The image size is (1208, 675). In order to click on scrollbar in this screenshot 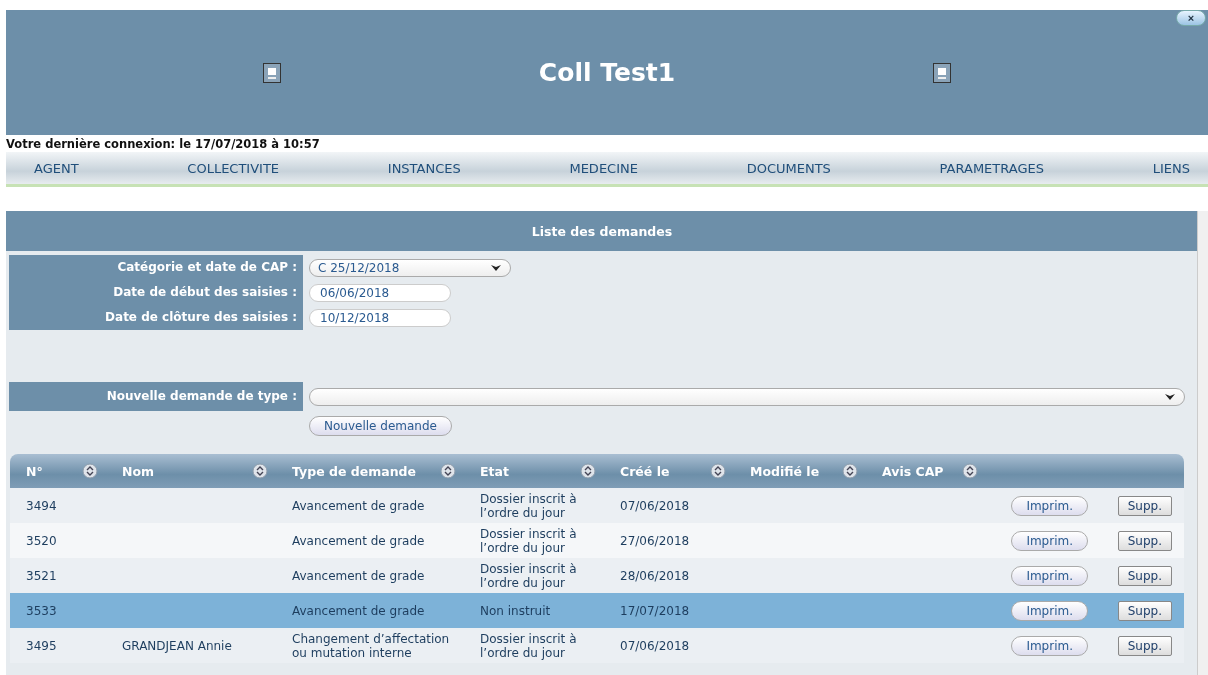, I will do `click(1202, 443)`.